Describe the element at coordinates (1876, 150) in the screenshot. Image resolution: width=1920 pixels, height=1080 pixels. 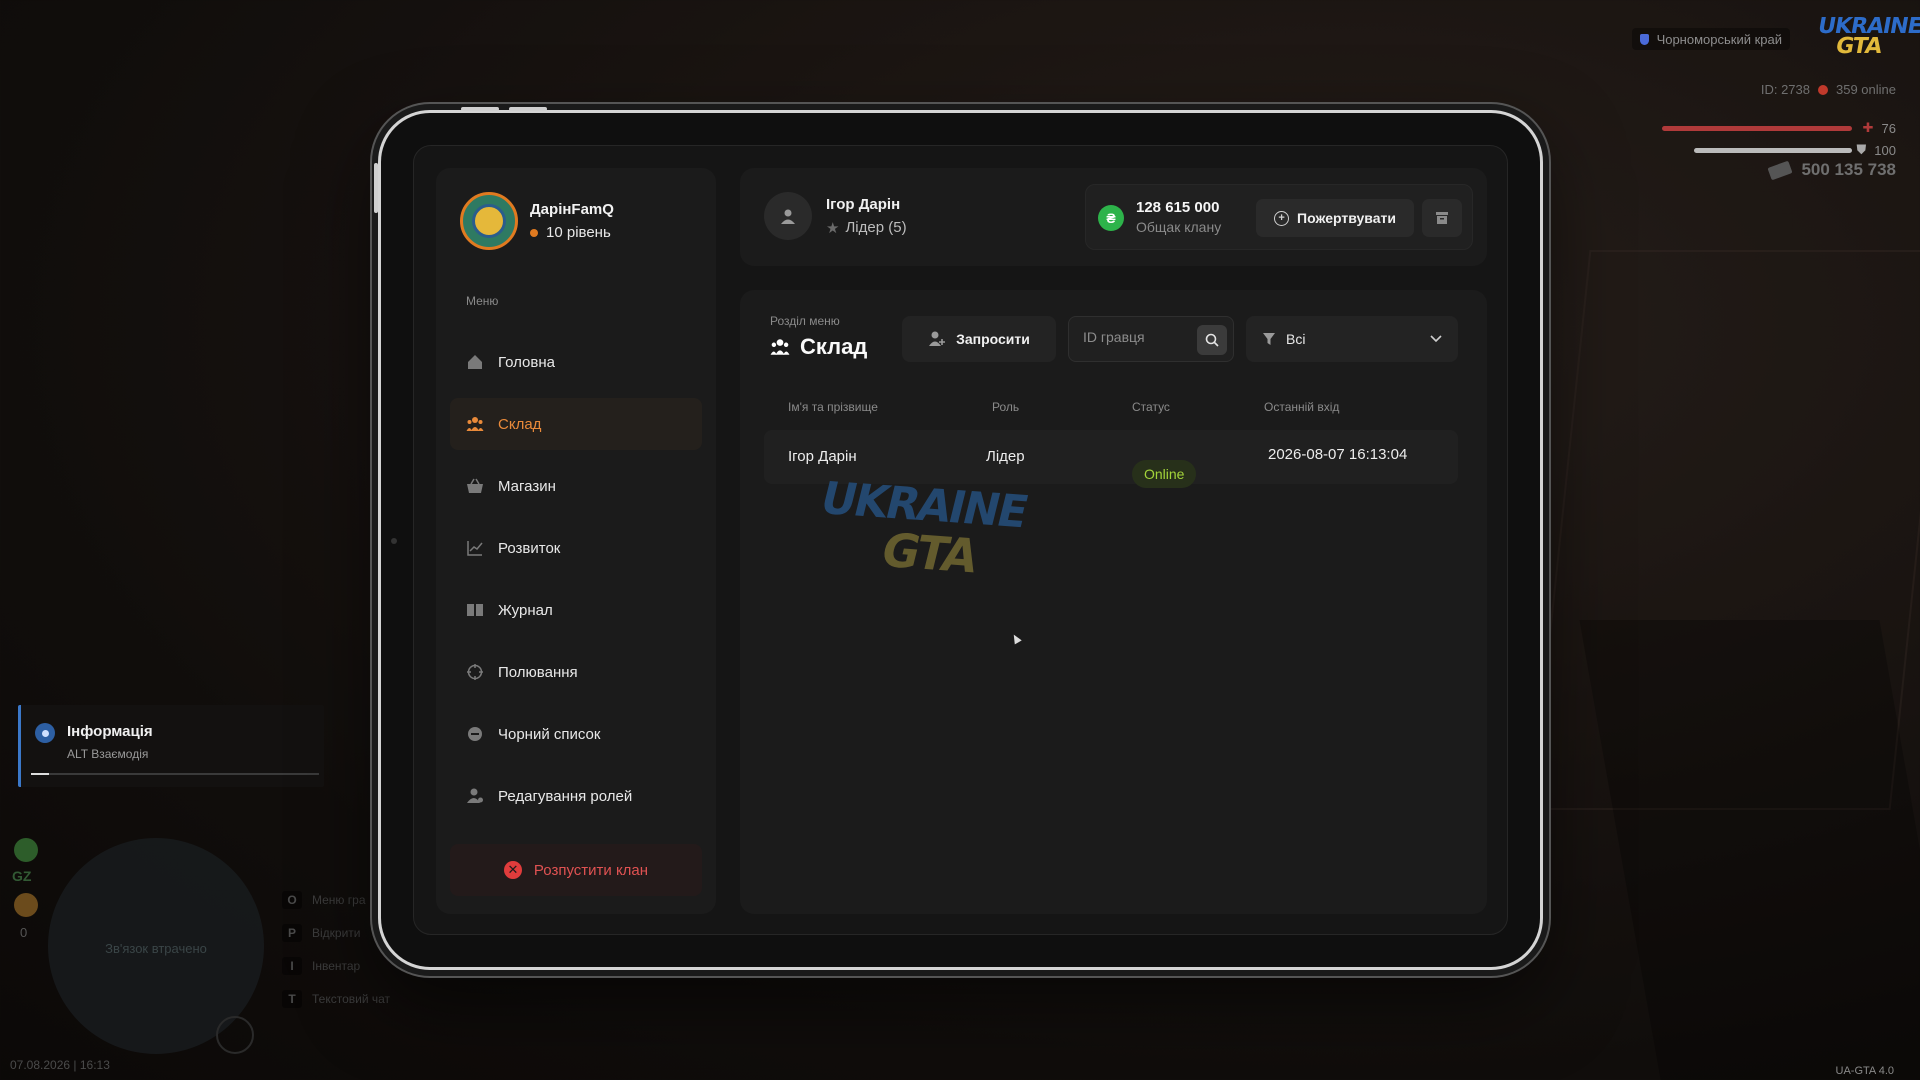
I see `armor-value: ⛊ 100` at that location.